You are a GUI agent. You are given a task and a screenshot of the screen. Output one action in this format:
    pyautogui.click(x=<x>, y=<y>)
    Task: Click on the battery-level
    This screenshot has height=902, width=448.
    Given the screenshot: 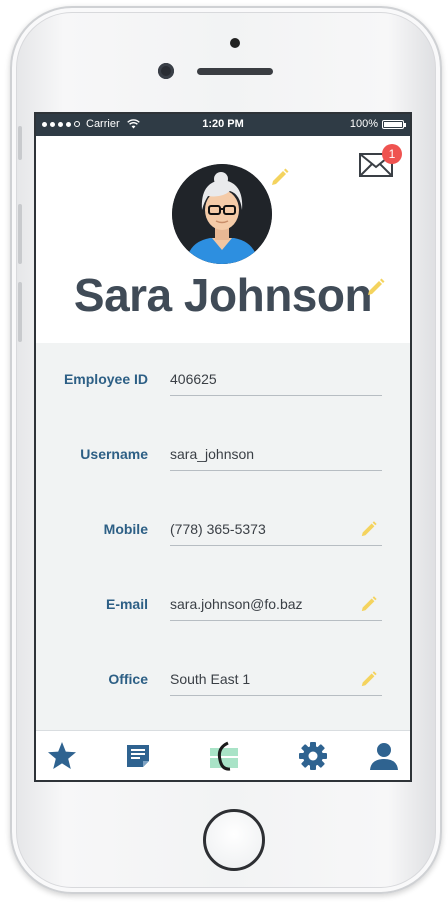 What is the action you would take?
    pyautogui.click(x=393, y=124)
    